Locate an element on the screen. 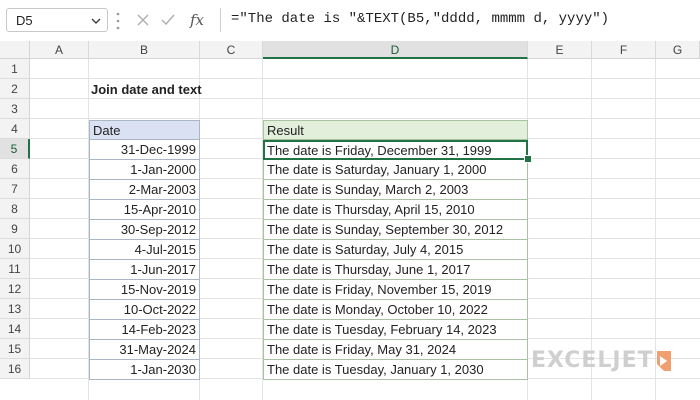 Image resolution: width=700 pixels, height=400 pixels. date-cell: 1-Jan-2030 is located at coordinates (144, 370).